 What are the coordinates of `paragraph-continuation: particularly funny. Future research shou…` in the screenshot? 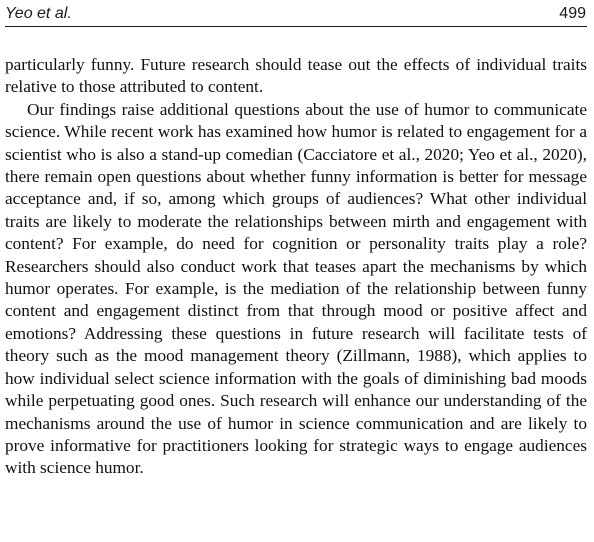 It's located at (296, 76).